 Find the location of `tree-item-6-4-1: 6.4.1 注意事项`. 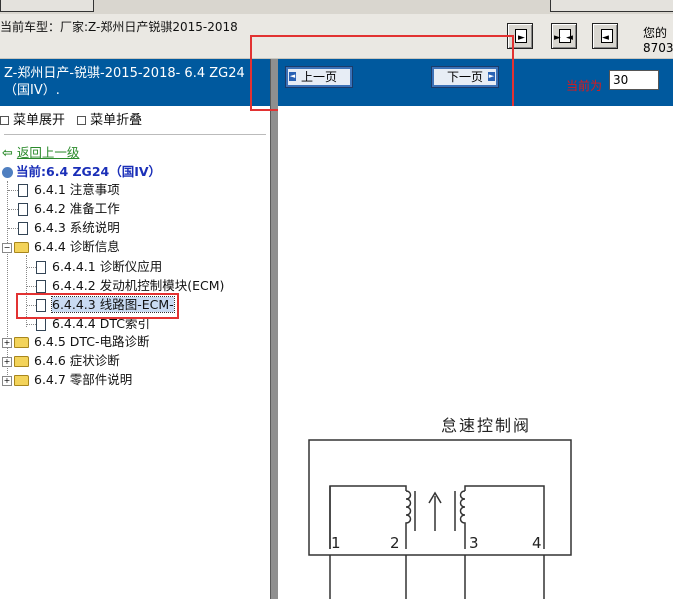

tree-item-6-4-1: 6.4.1 注意事项 is located at coordinates (69, 190).